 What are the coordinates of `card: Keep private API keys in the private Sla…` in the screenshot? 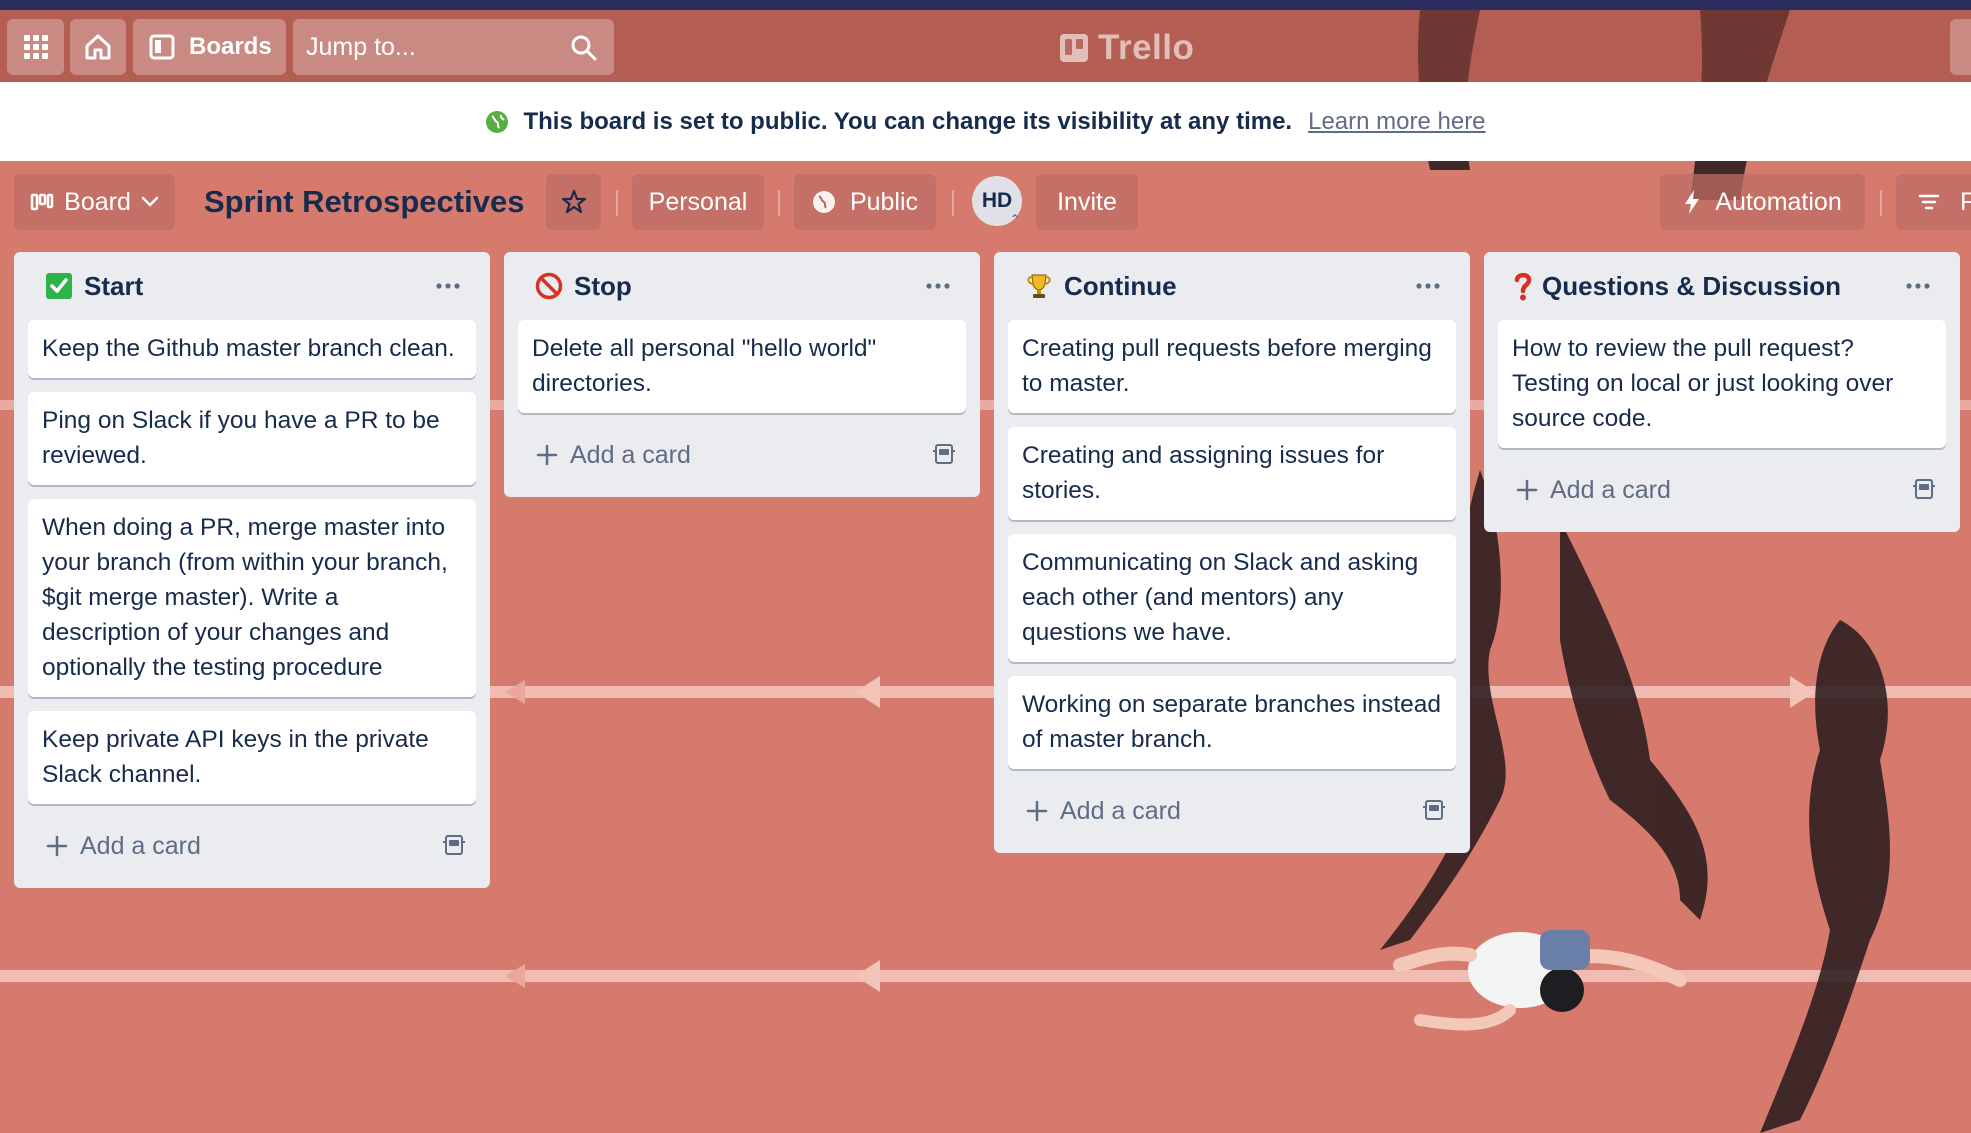 It's located at (252, 757).